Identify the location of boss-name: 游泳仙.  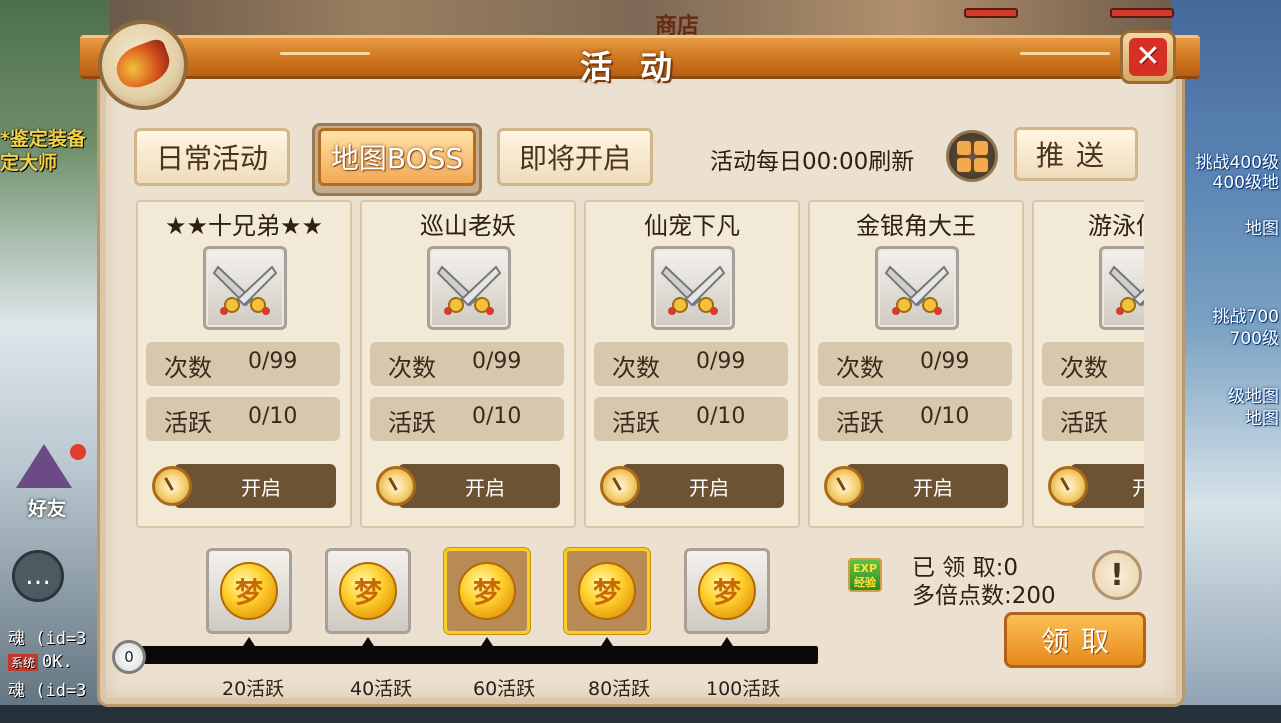
(1116, 226).